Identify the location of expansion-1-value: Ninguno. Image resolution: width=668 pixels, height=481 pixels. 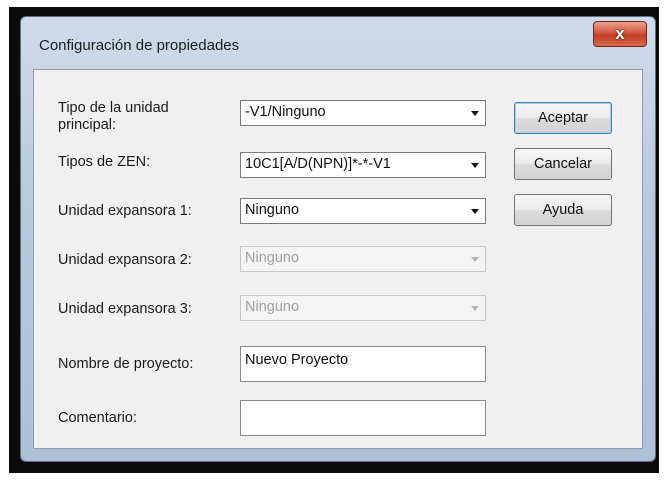
(272, 210).